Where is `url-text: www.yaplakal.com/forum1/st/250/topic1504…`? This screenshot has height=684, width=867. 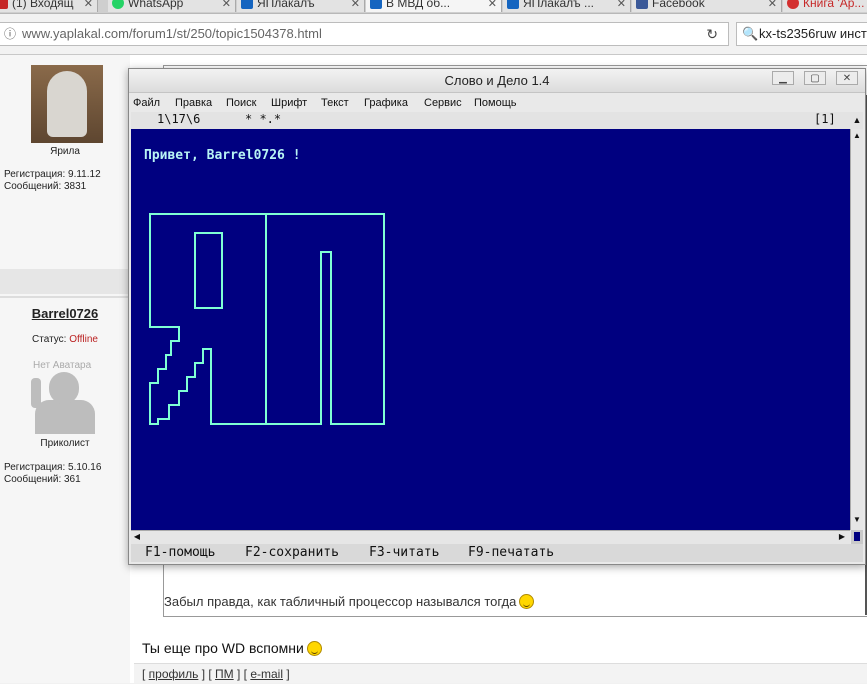
url-text: www.yaplakal.com/forum1/st/250/topic1504… is located at coordinates (172, 33).